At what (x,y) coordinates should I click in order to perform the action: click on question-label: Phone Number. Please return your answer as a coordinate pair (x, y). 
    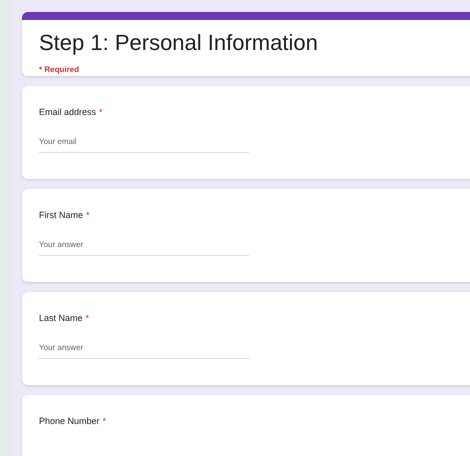
    Looking at the image, I should click on (69, 421).